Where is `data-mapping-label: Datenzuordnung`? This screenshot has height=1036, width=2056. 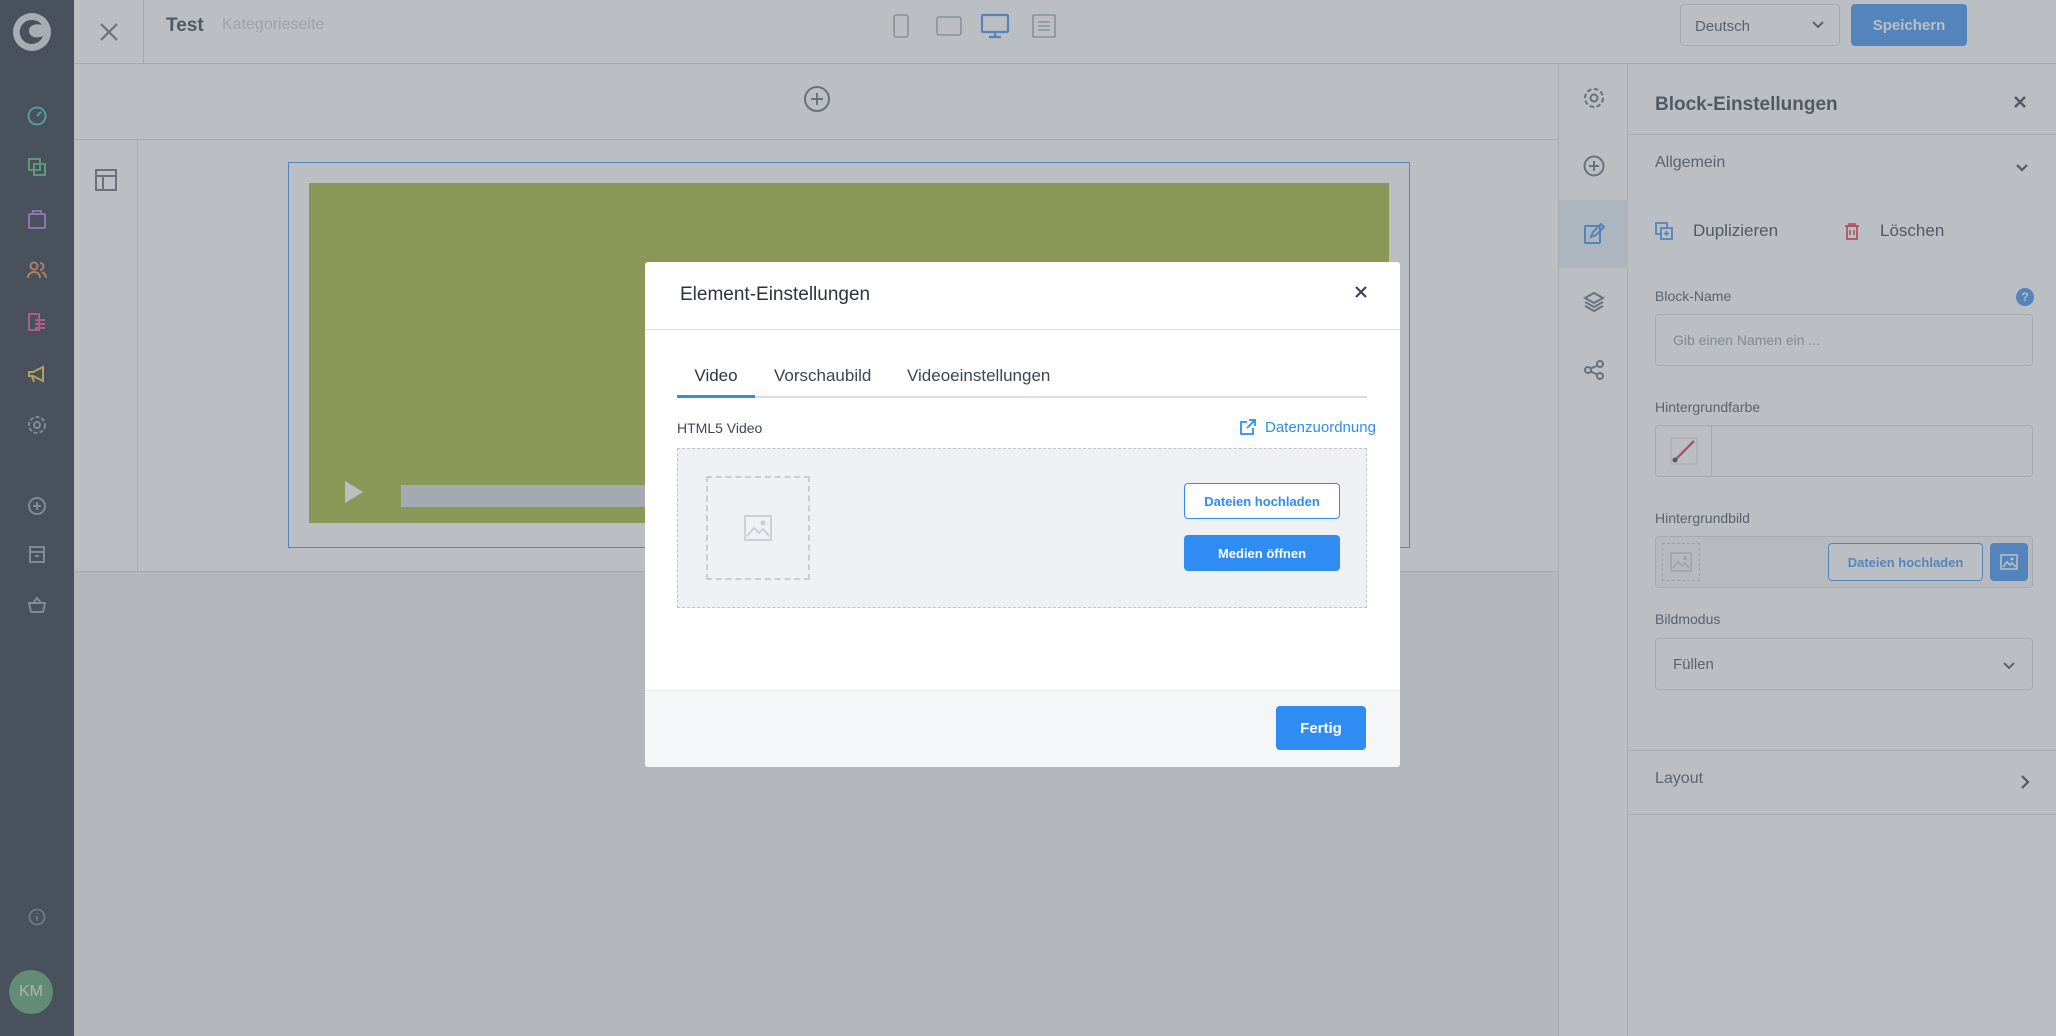 data-mapping-label: Datenzuordnung is located at coordinates (1320, 427).